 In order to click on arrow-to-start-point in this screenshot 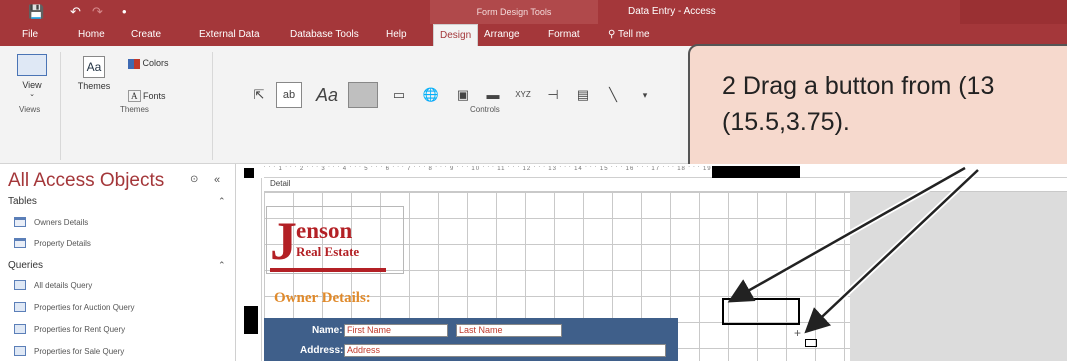, I will do `click(846, 234)`.